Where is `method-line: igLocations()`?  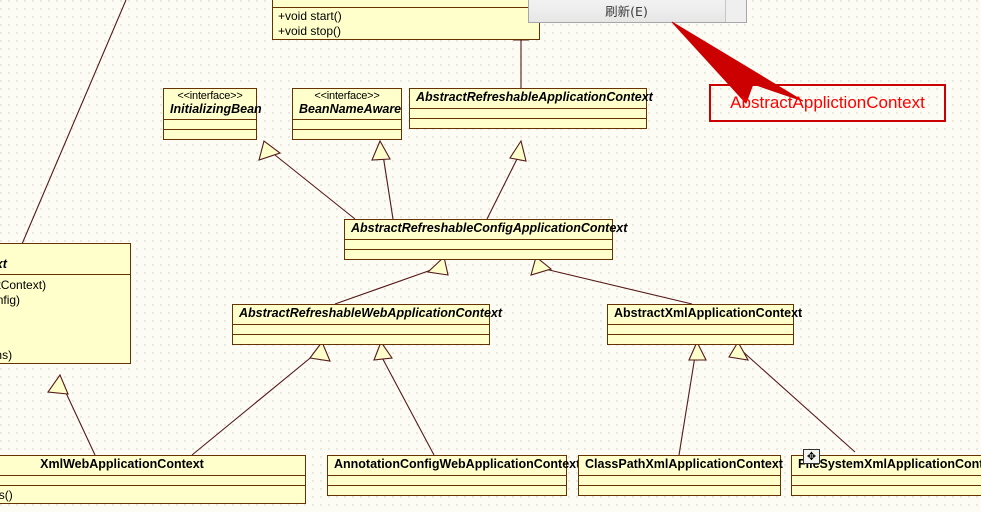
method-line: igLocations() is located at coordinates (6, 494).